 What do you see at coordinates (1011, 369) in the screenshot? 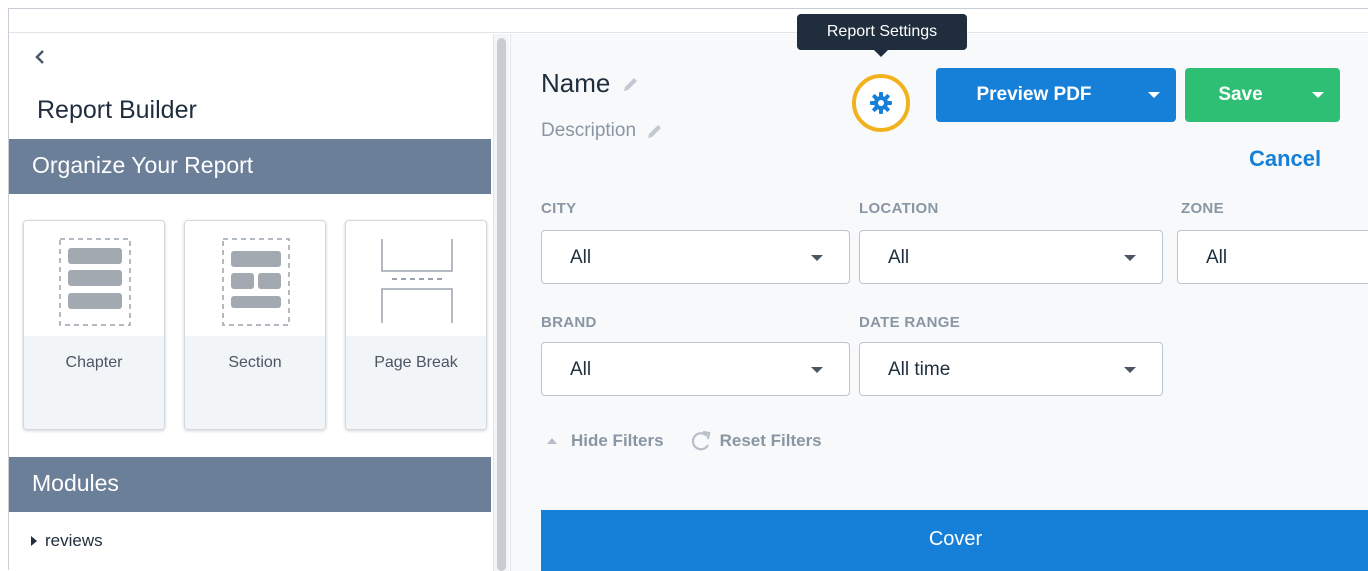
I see `date-range-filter-select: All time` at bounding box center [1011, 369].